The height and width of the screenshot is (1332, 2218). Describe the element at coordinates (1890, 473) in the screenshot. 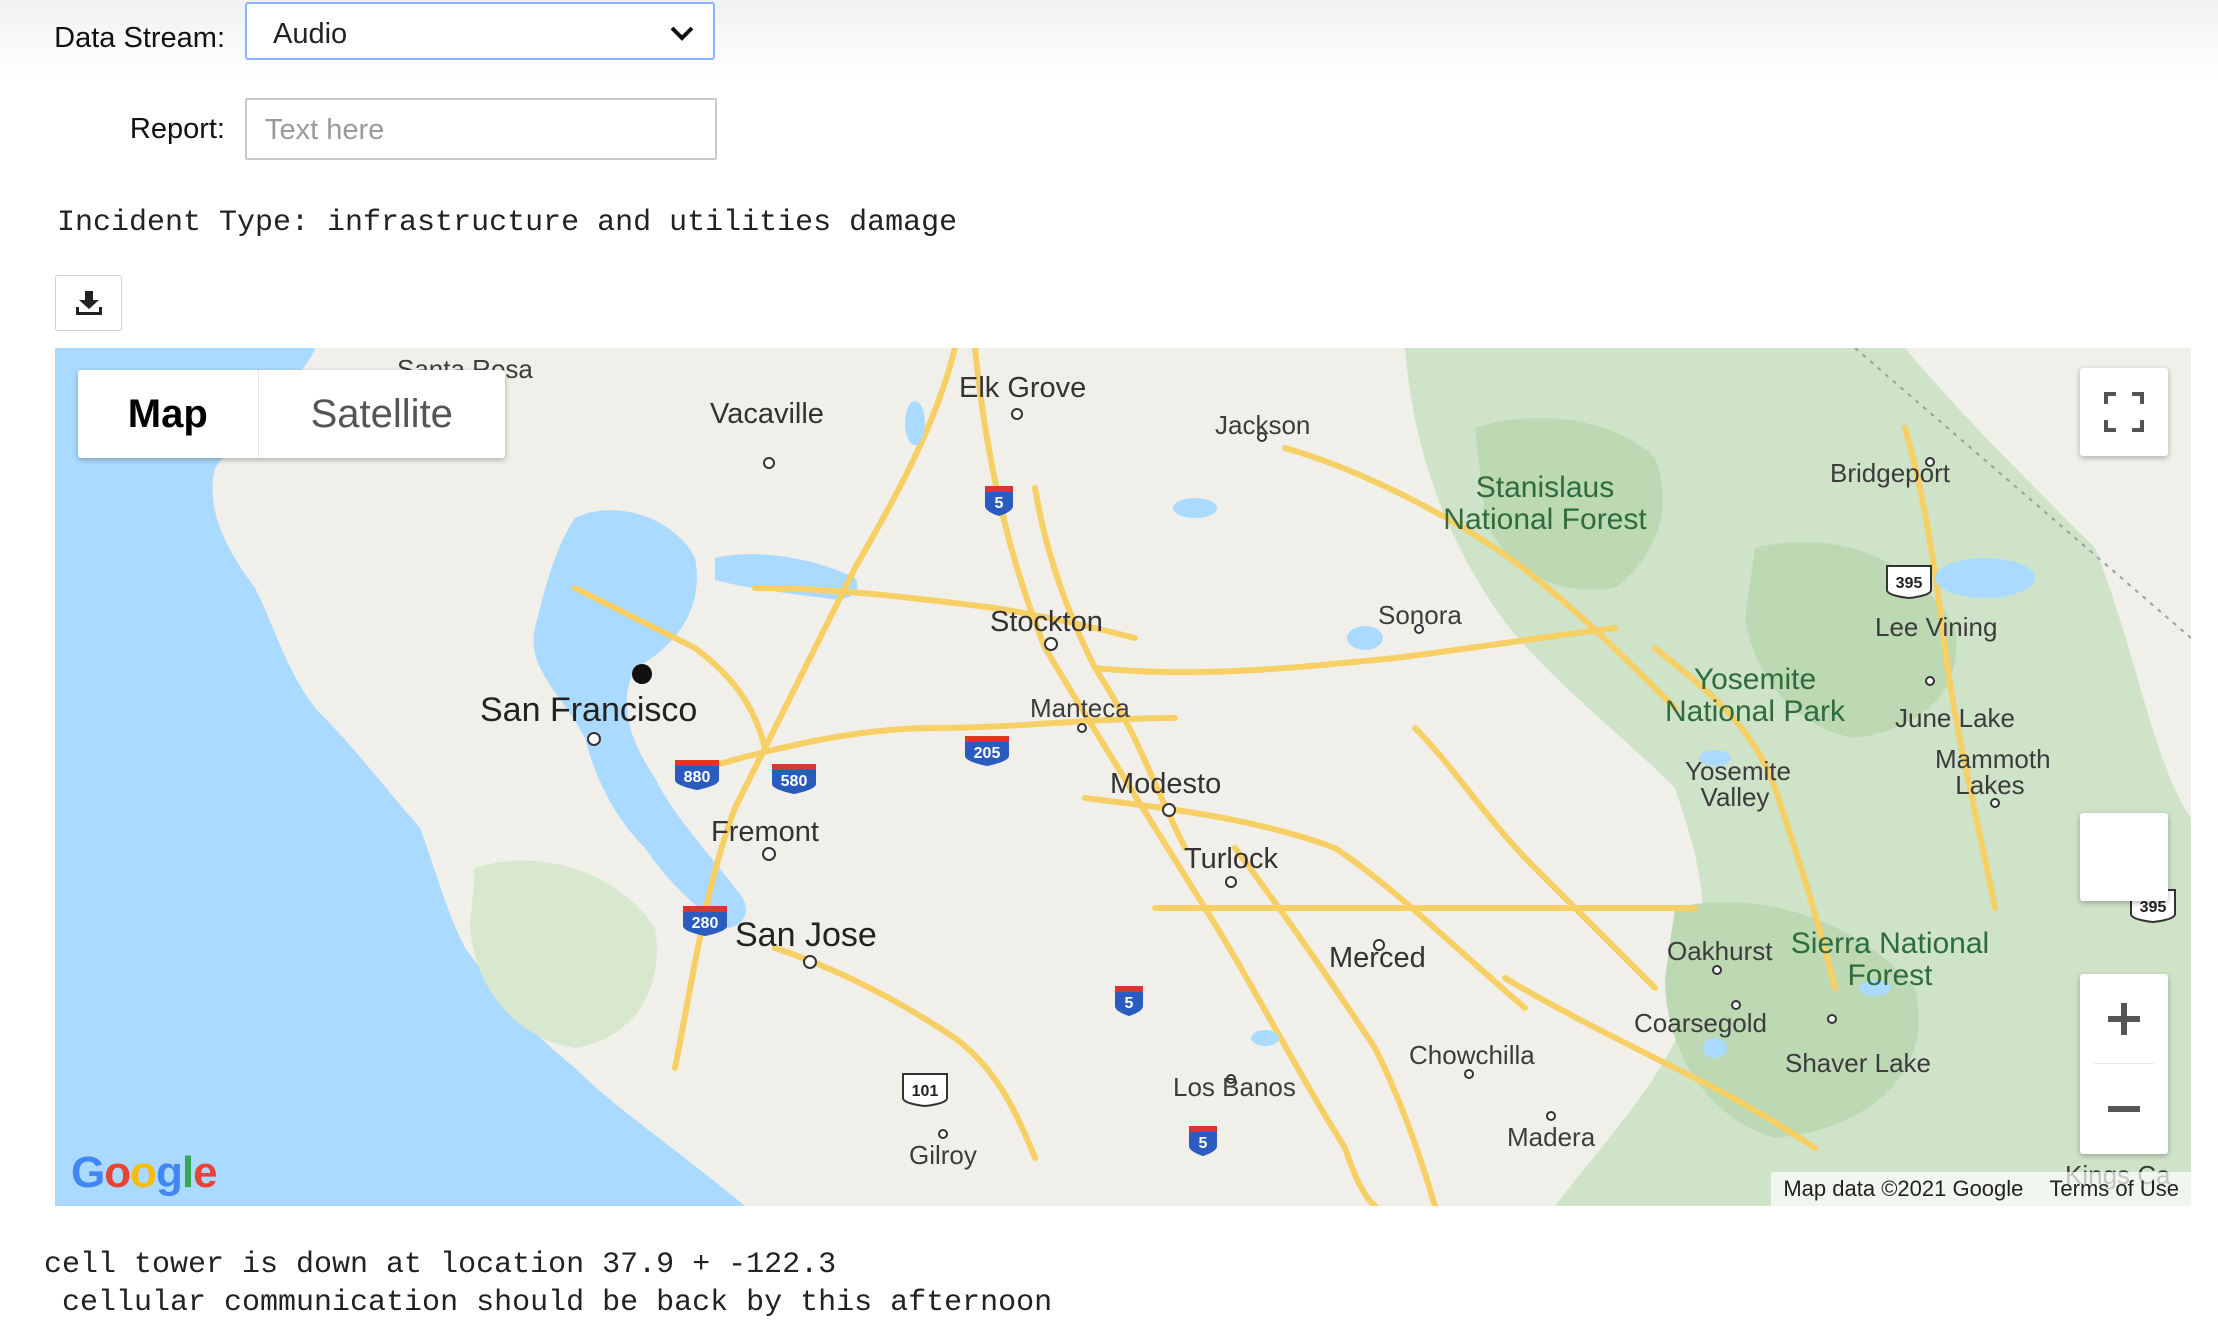

I see `place-bridgeport: Bridgeport` at that location.